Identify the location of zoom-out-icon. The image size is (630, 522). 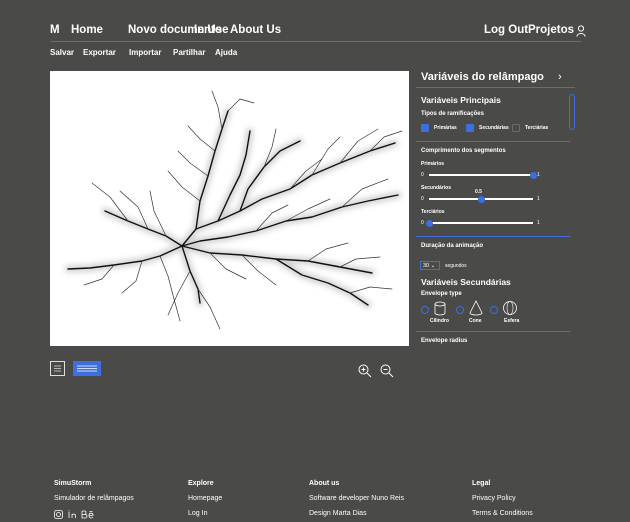
(387, 371).